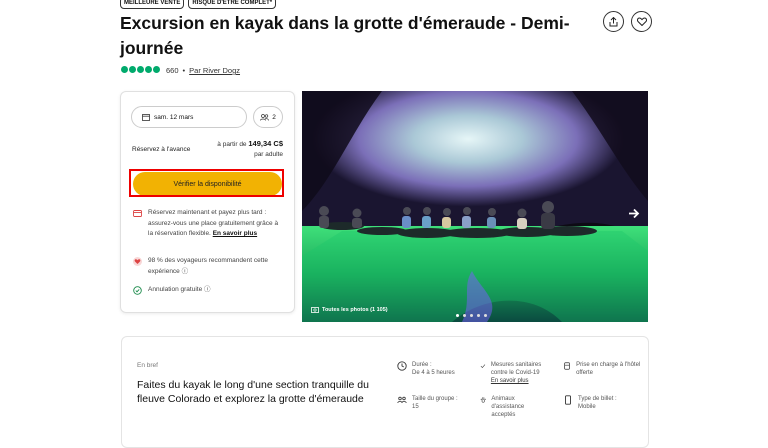 The width and height of the screenshot is (768, 448). Describe the element at coordinates (274, 117) in the screenshot. I see `guests-value: 2` at that location.